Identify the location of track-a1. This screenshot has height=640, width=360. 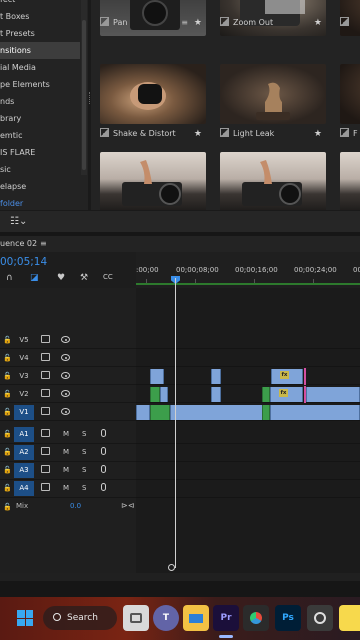
(248, 435).